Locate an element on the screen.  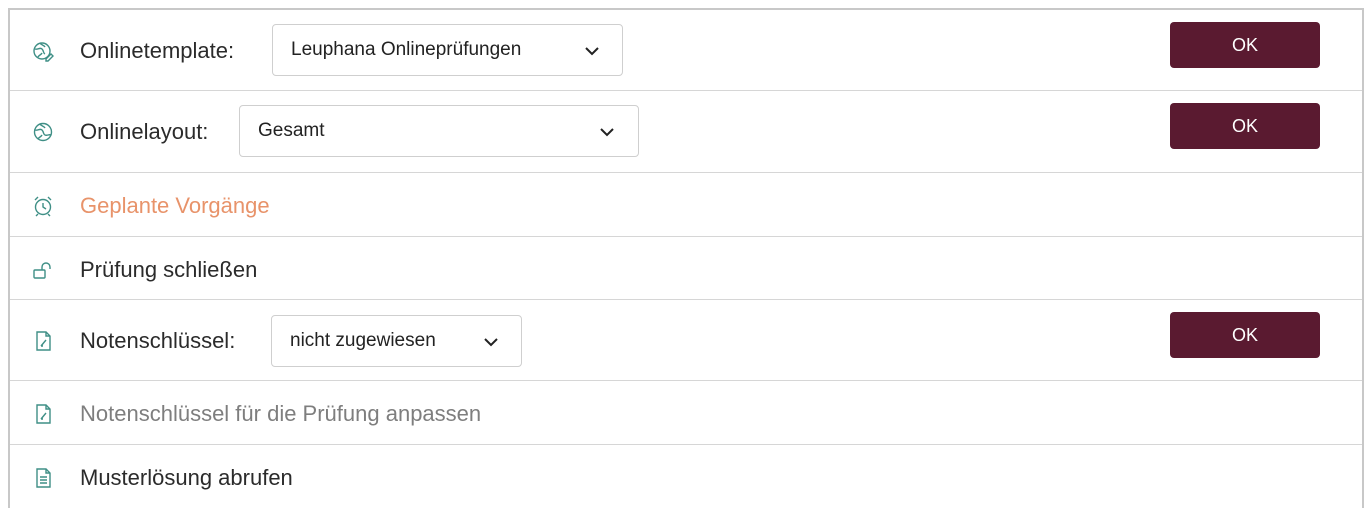
adjust-grading-key-row: Notenschlüssel für die Prüfung anpassen is located at coordinates (686, 413).